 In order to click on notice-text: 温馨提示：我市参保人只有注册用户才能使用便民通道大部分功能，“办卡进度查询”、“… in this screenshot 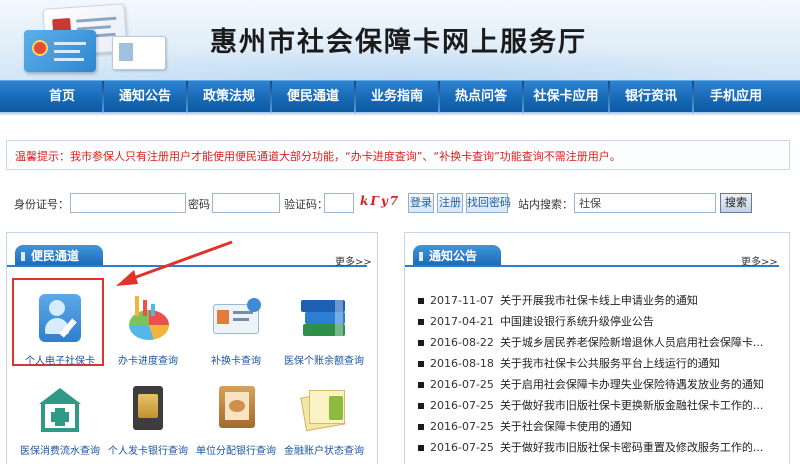, I will do `click(318, 156)`.